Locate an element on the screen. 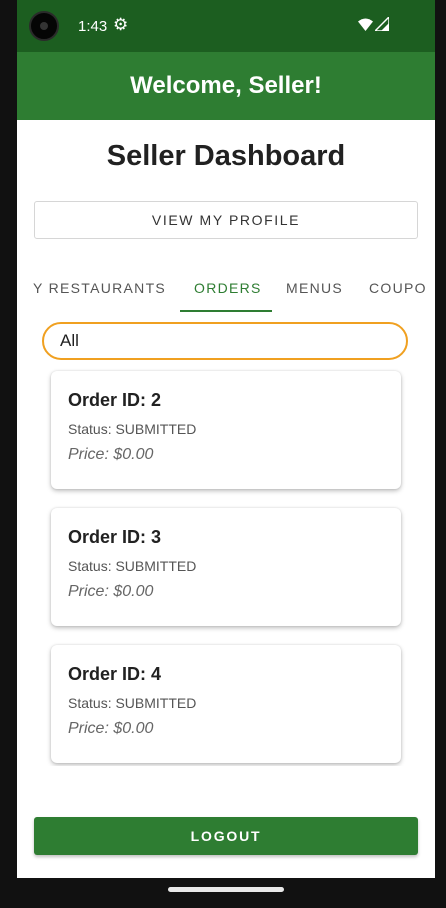  view-profile-button: VIEW MY PROFILE is located at coordinates (226, 220).